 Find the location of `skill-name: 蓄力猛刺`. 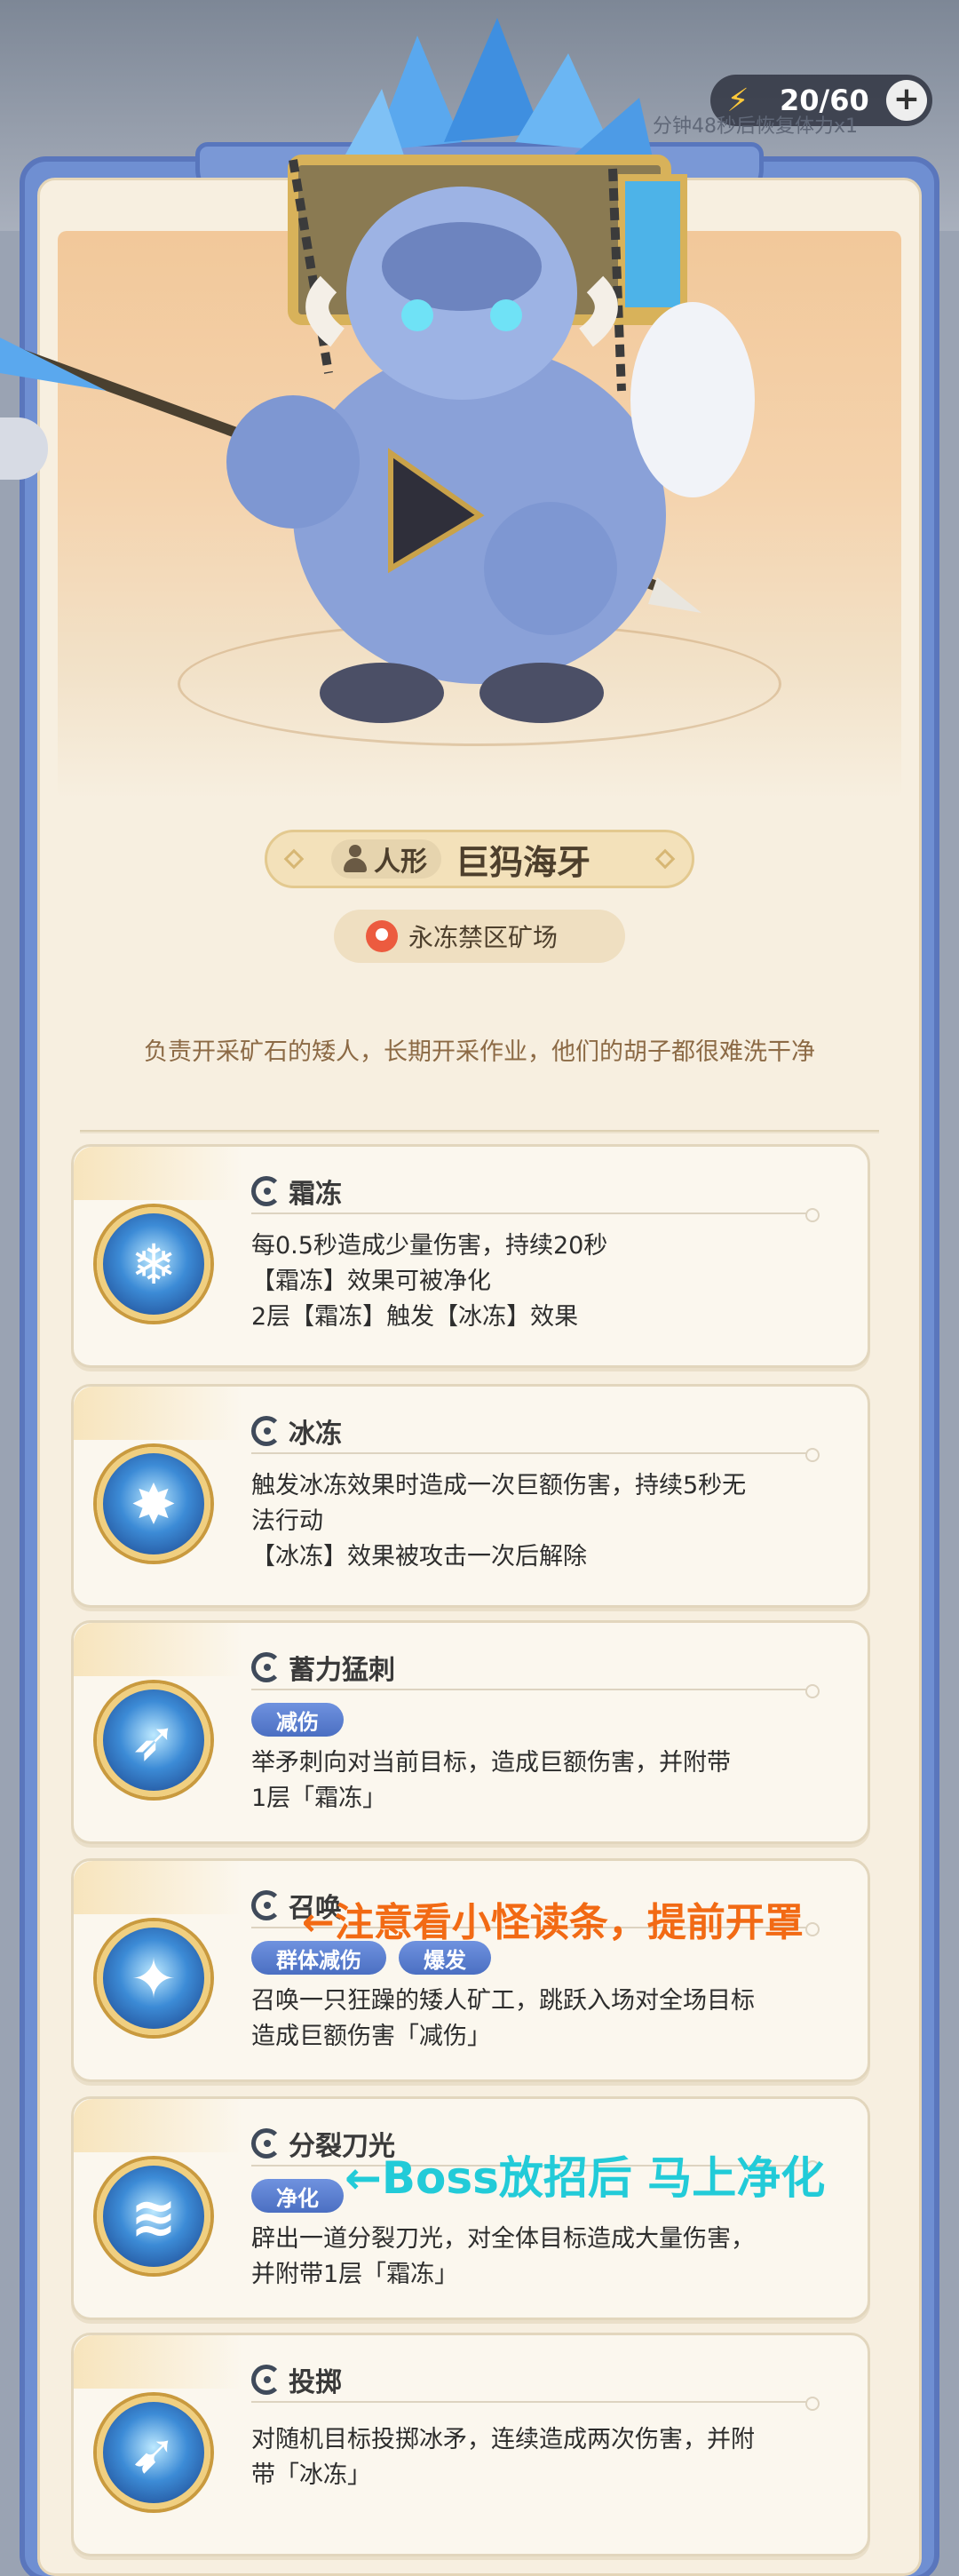

skill-name: 蓄力猛刺 is located at coordinates (342, 1670).